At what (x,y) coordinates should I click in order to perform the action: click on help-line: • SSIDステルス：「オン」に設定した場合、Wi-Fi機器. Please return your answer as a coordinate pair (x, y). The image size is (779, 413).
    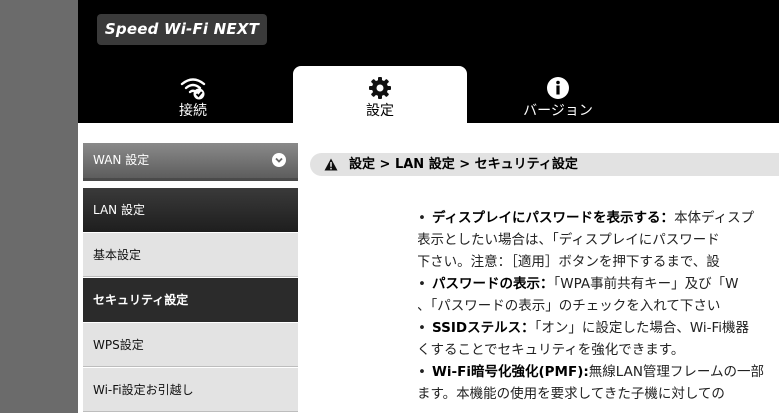
    Looking at the image, I should click on (584, 328).